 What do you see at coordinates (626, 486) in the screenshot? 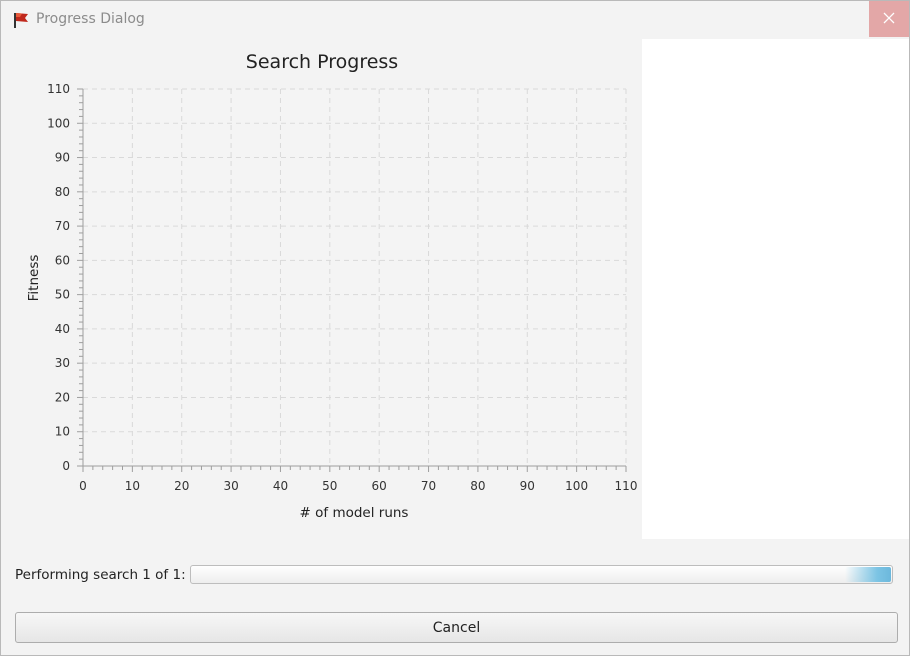
I see `x-tick-label: 110` at bounding box center [626, 486].